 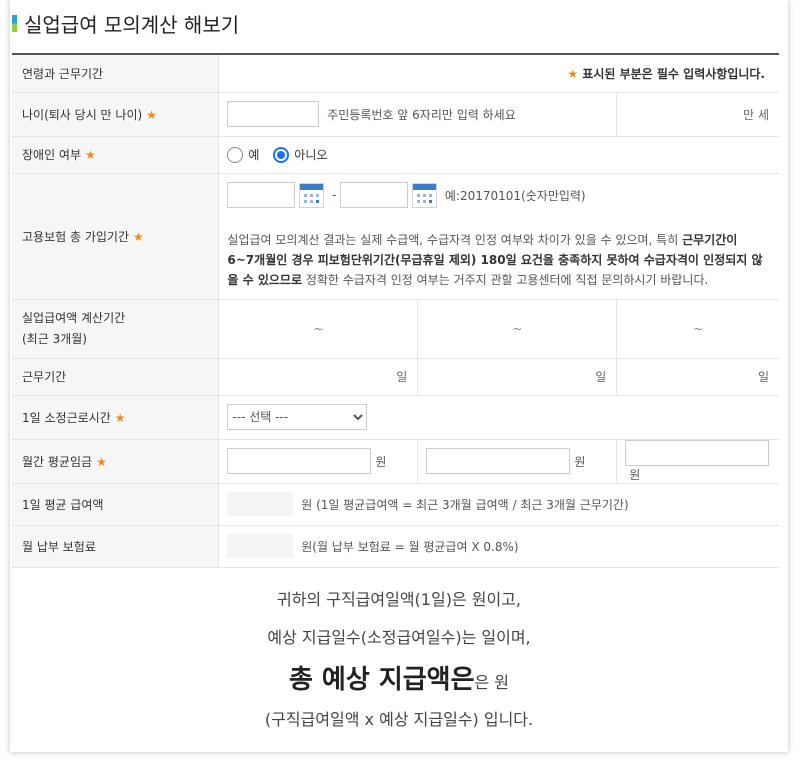 What do you see at coordinates (261, 195) in the screenshot?
I see `period-start-input` at bounding box center [261, 195].